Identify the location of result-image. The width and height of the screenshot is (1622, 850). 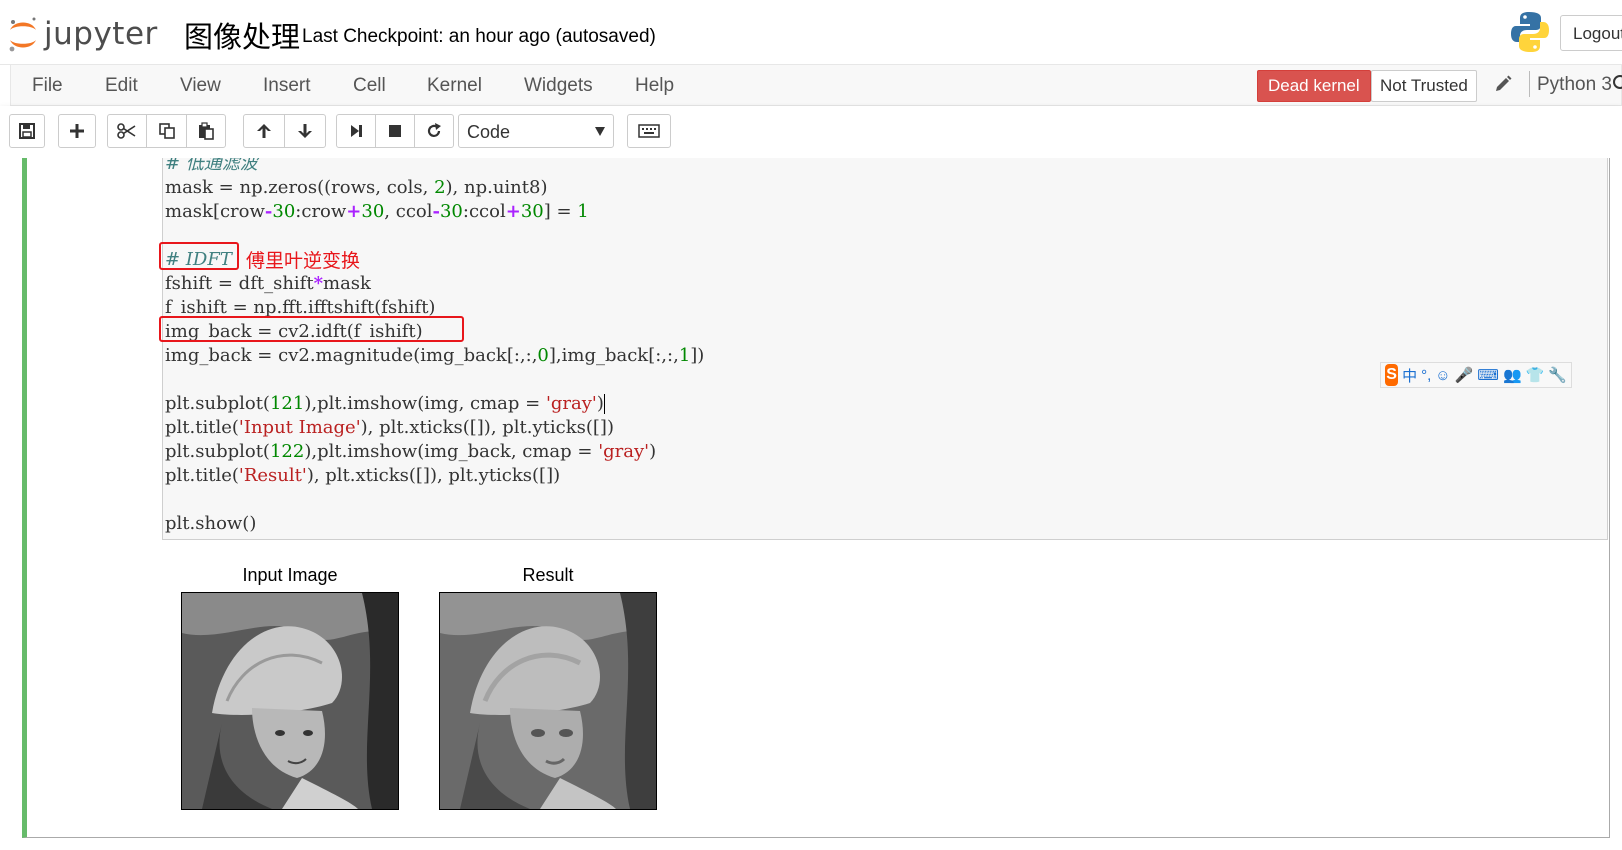
(548, 701).